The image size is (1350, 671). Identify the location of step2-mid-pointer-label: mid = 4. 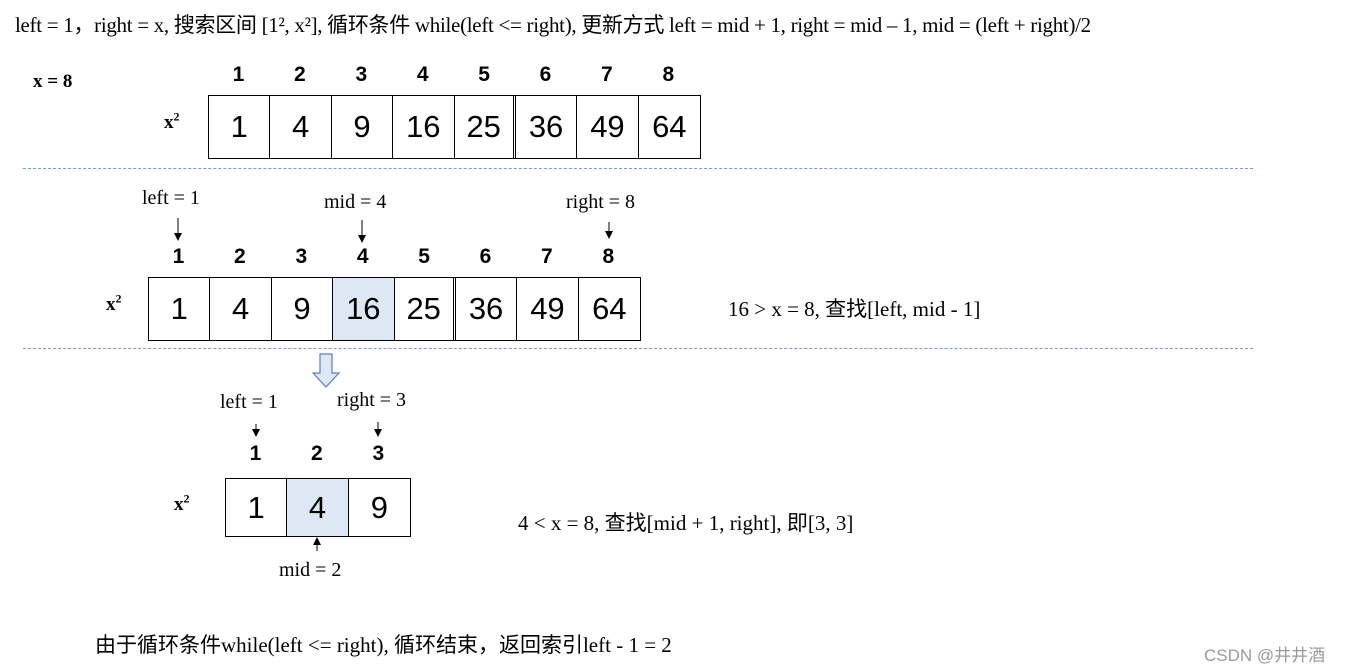
(355, 202).